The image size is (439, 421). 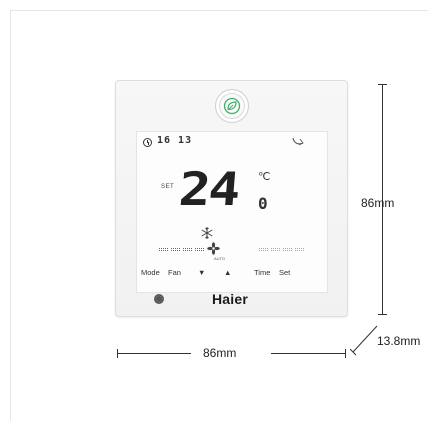 What do you see at coordinates (298, 141) in the screenshot?
I see `swing-icon` at bounding box center [298, 141].